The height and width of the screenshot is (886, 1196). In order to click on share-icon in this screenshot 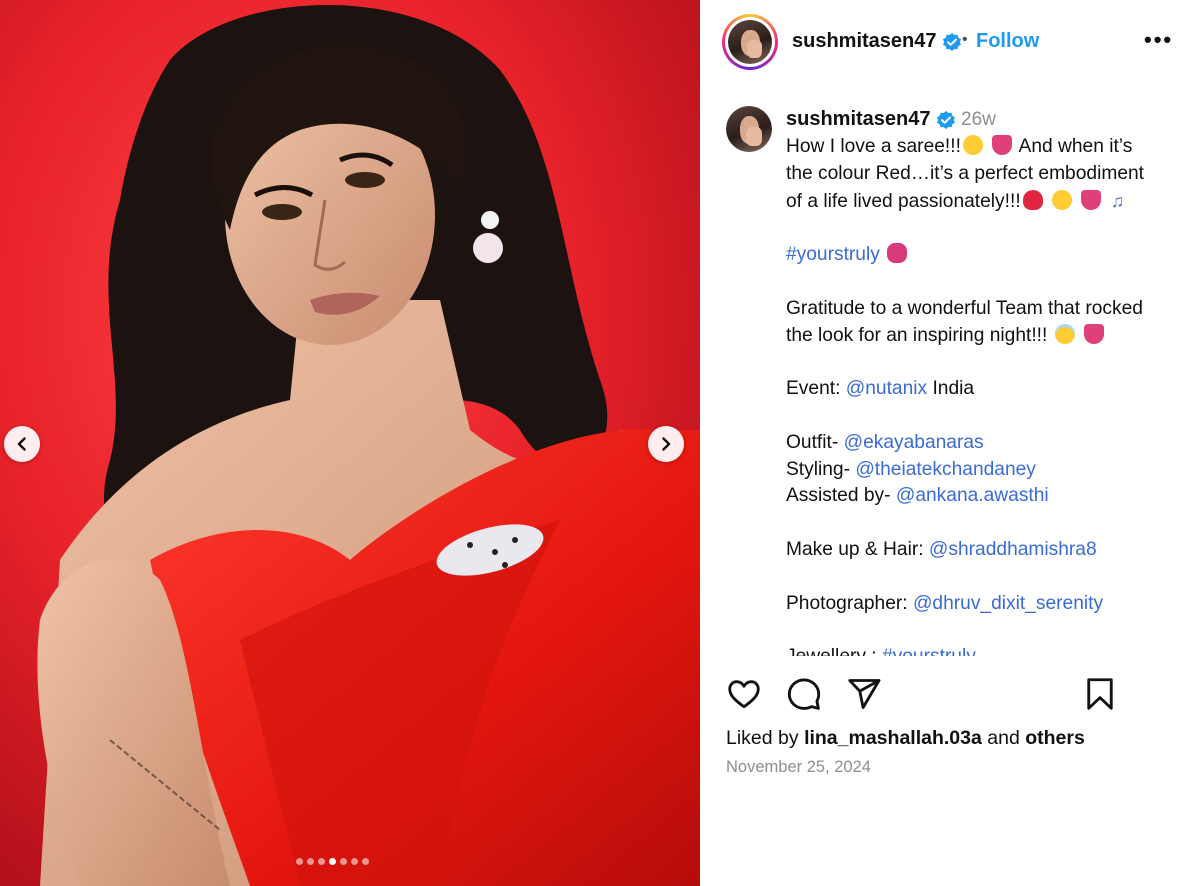, I will do `click(864, 694)`.